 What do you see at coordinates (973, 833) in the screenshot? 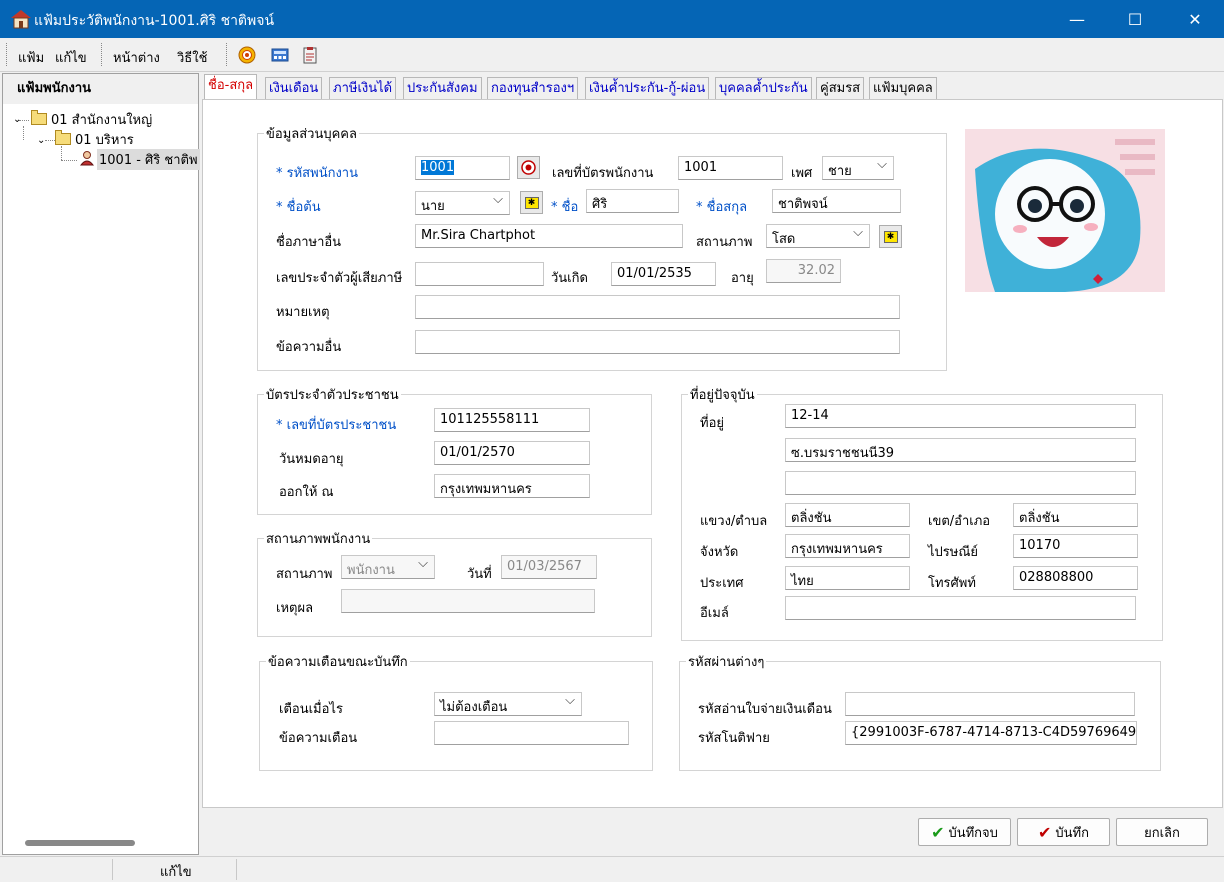
I see `save-close-label: บันทึกจบ` at bounding box center [973, 833].